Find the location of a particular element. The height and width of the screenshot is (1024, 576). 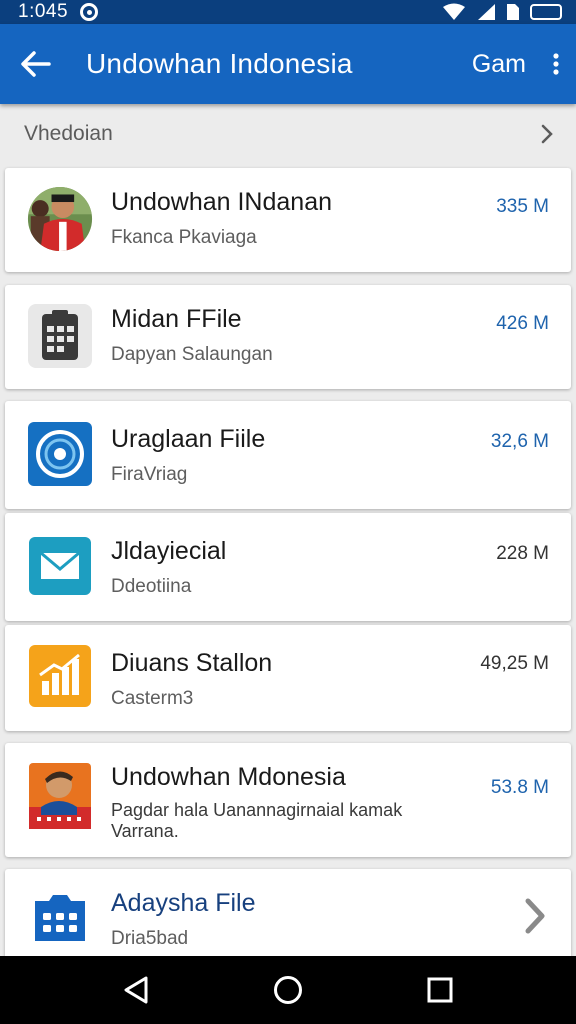

list-item-subtitle: Dria5bad is located at coordinates (150, 938).